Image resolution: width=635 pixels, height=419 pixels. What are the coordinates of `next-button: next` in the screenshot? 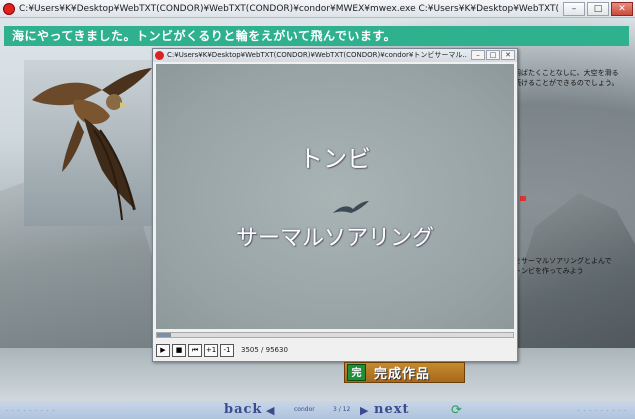 It's located at (391, 409).